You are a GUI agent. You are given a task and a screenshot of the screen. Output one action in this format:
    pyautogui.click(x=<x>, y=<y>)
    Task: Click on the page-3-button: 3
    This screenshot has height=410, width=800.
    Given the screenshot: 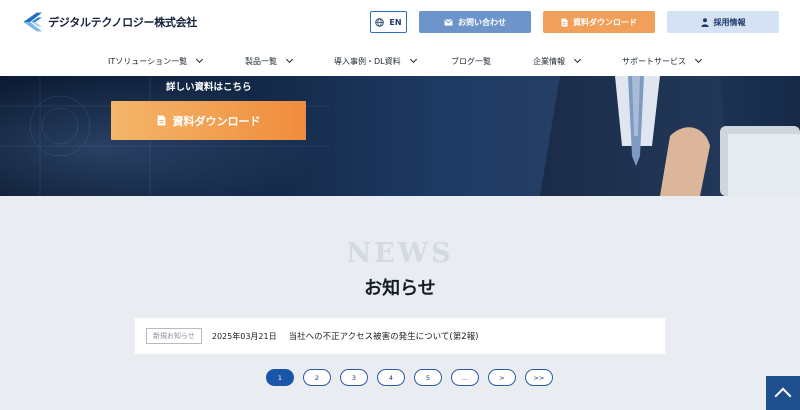 What is the action you would take?
    pyautogui.click(x=354, y=377)
    